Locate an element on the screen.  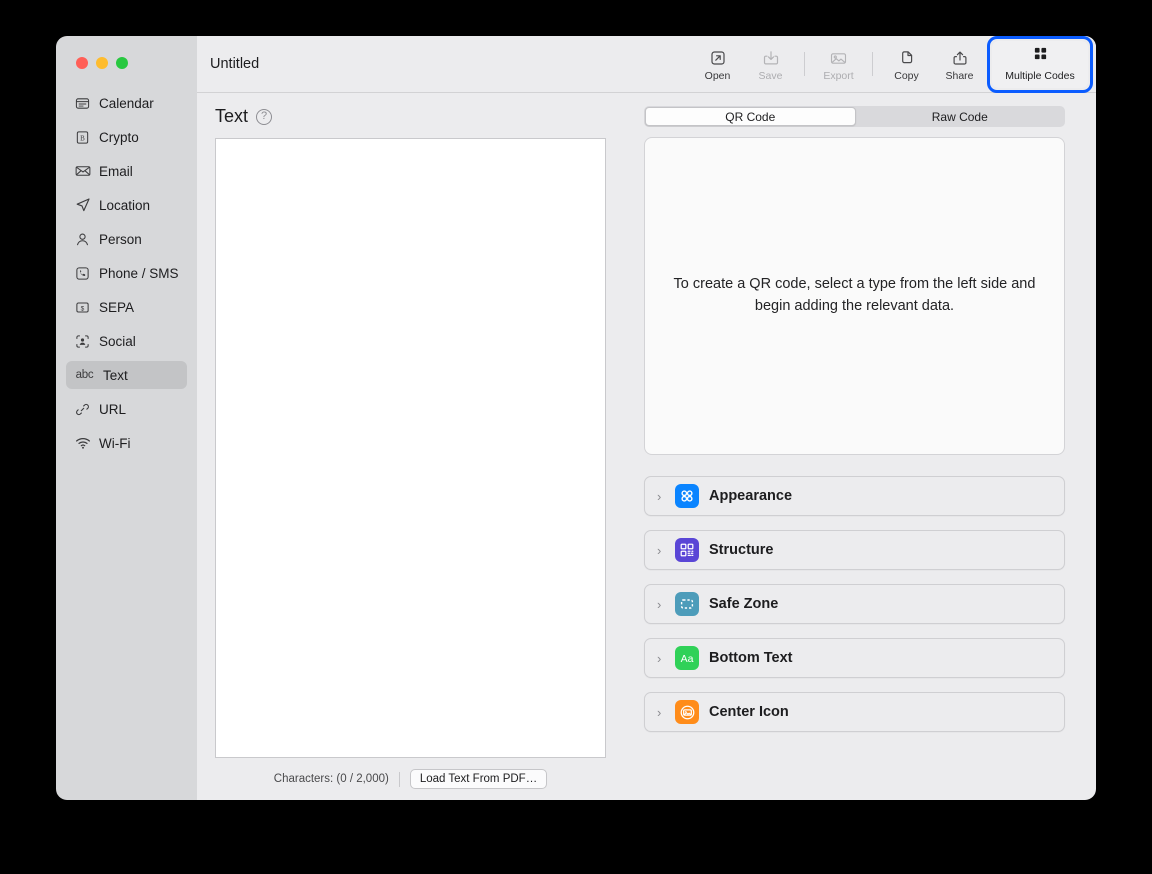
envelope-icon is located at coordinates (82, 171).